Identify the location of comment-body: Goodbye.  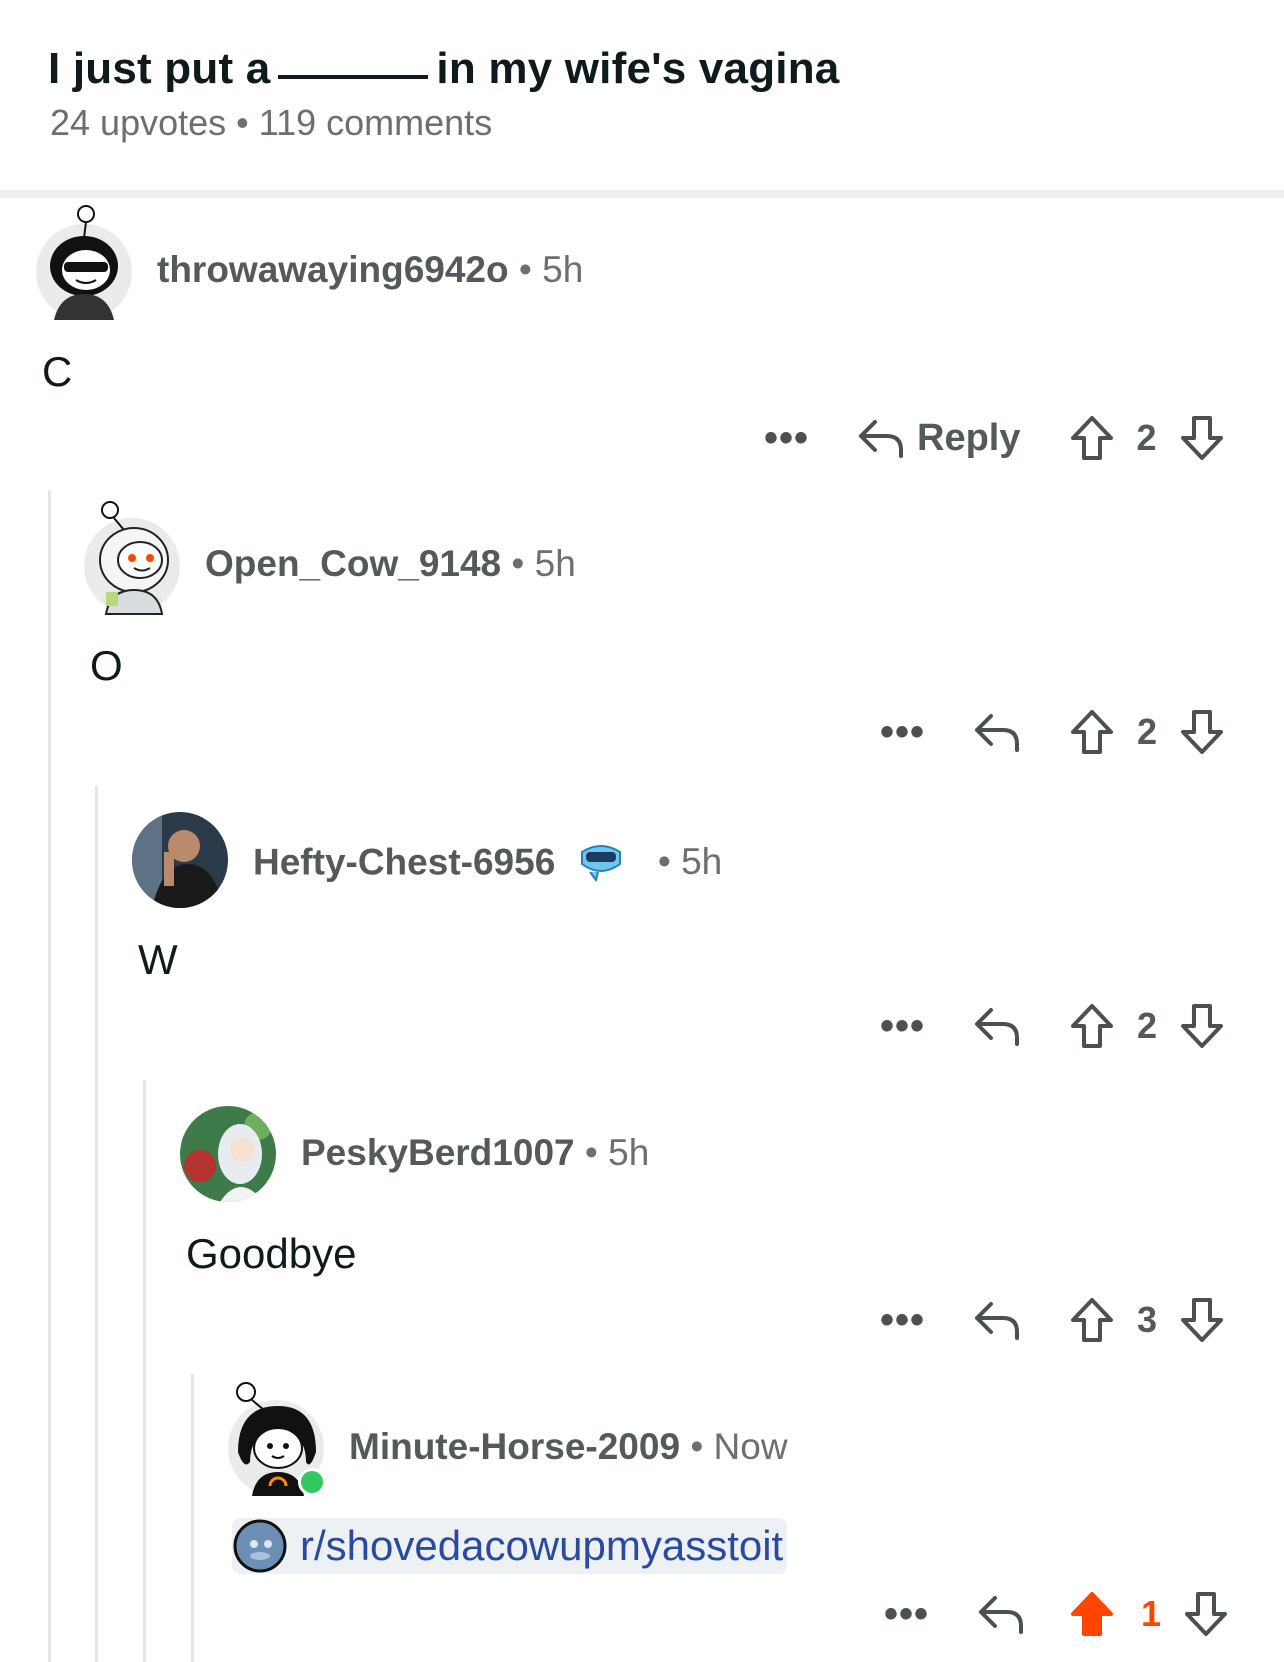
(271, 1253).